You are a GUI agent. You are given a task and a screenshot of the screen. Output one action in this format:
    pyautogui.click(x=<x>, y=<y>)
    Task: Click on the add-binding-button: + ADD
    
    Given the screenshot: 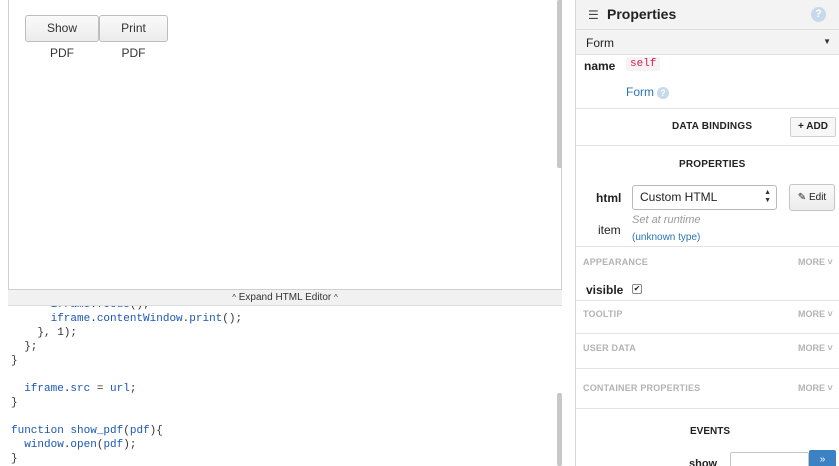 What is the action you would take?
    pyautogui.click(x=813, y=127)
    